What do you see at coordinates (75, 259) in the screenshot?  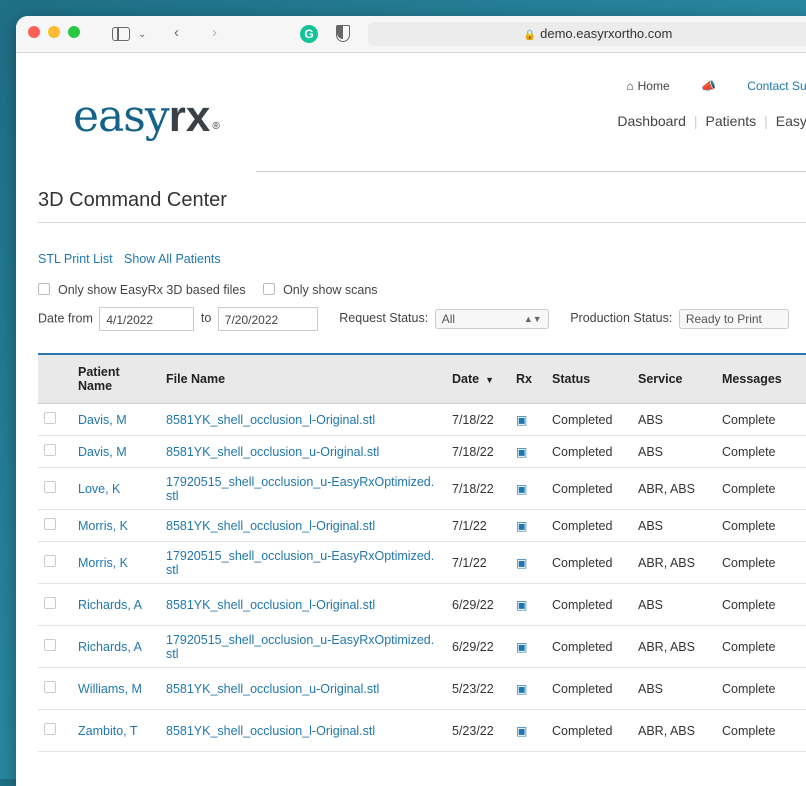 I see `stl-print-list-link: STL Print List` at bounding box center [75, 259].